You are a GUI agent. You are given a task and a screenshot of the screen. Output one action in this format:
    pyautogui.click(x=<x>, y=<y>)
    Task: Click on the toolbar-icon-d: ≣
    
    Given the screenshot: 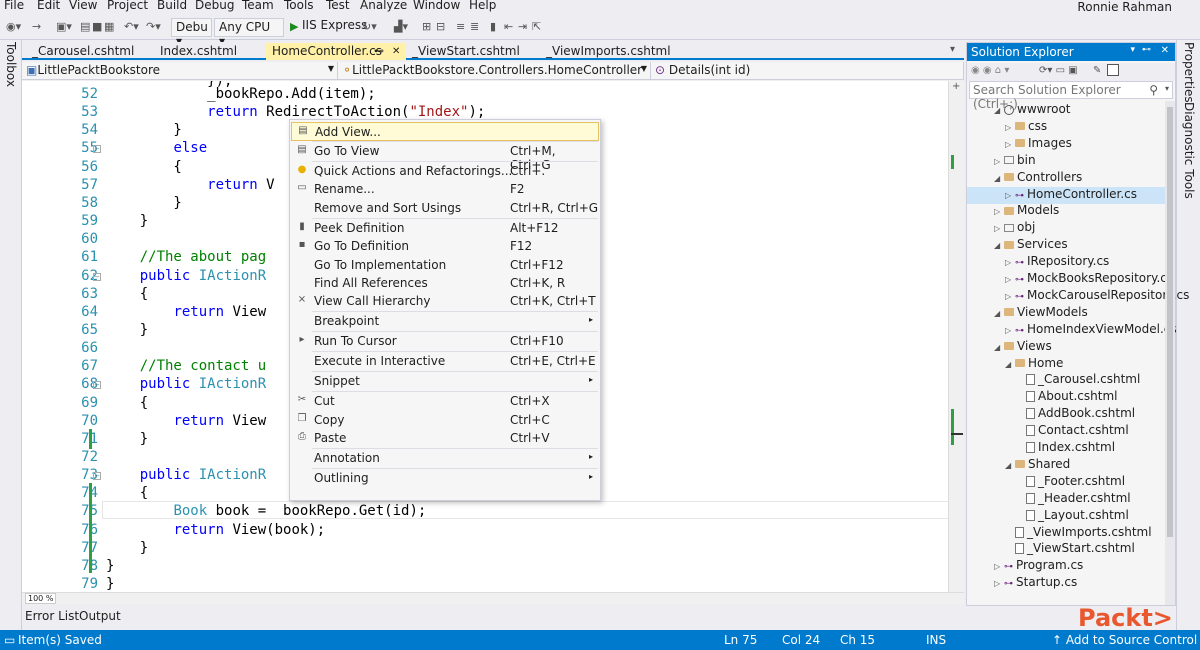 What is the action you would take?
    pyautogui.click(x=474, y=26)
    